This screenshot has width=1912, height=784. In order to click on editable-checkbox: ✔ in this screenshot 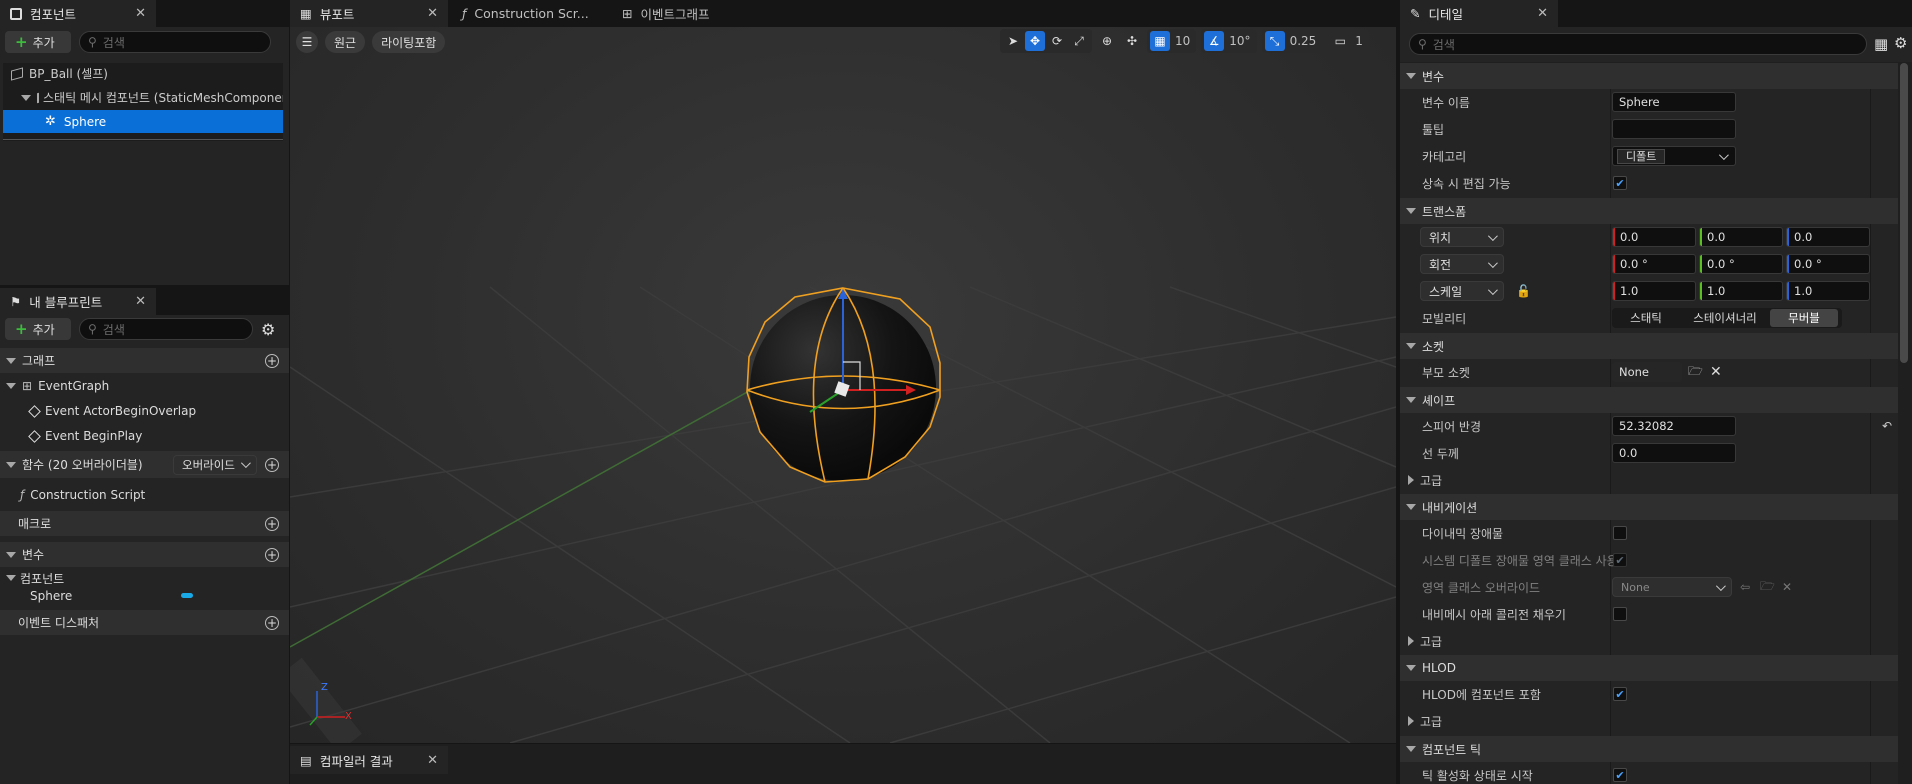, I will do `click(1620, 183)`.